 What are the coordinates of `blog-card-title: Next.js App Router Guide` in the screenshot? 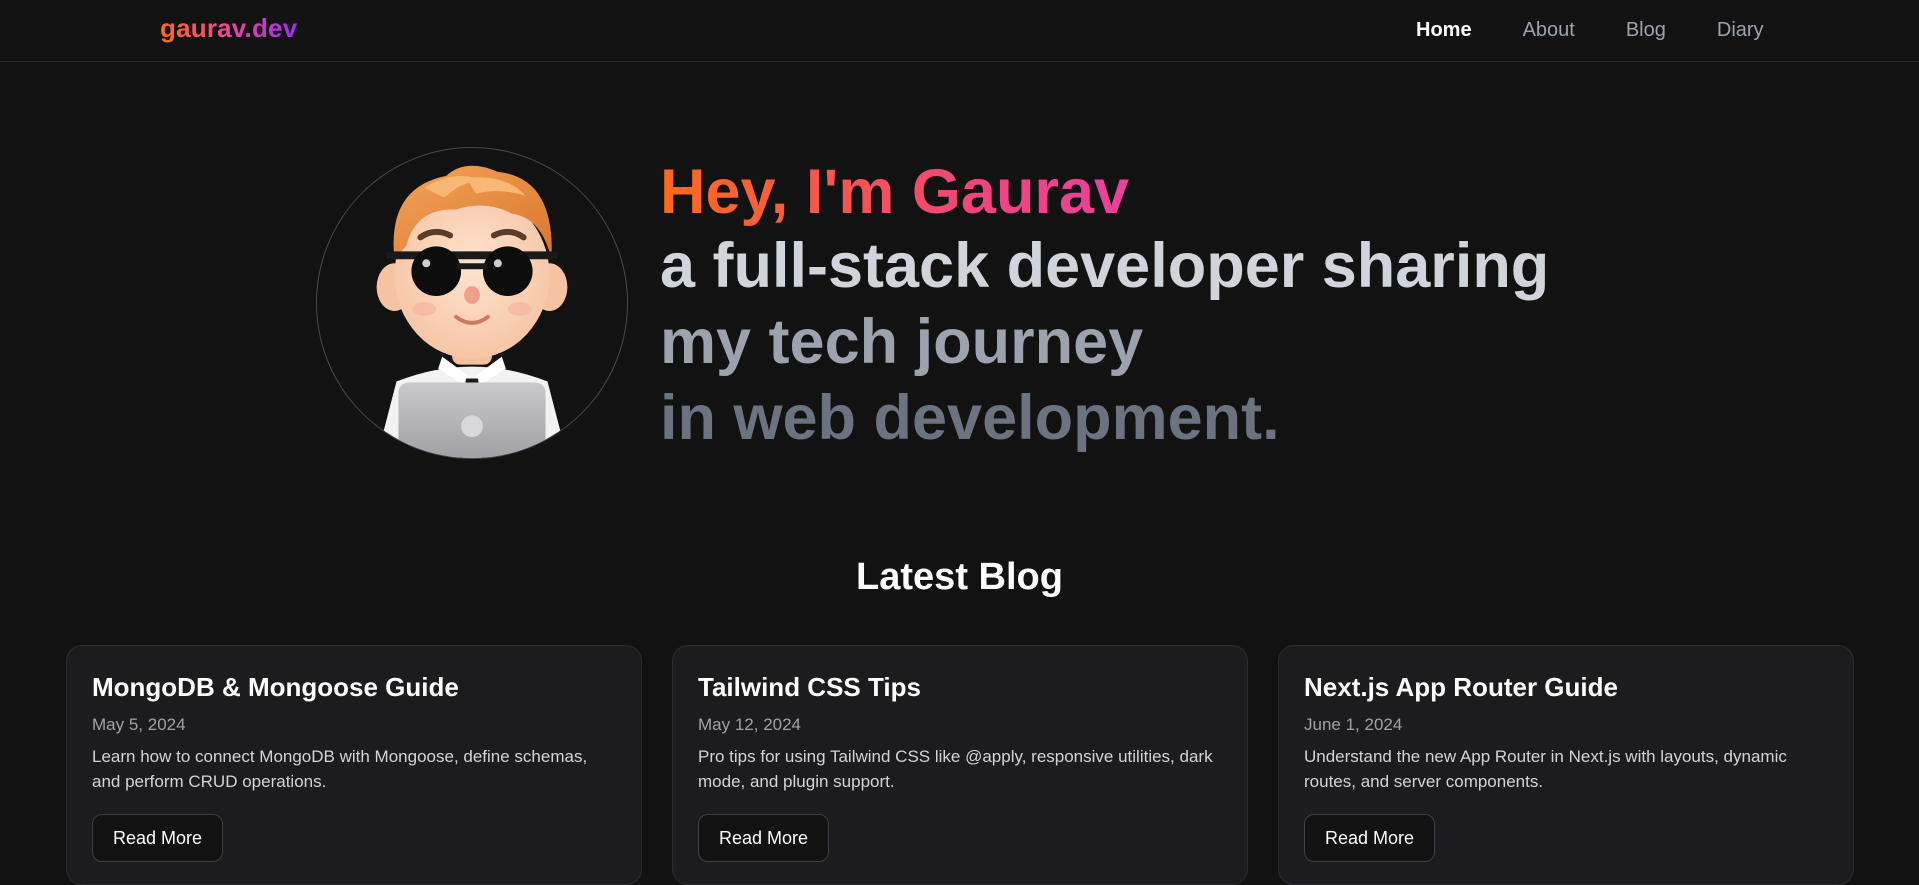 It's located at (1566, 687).